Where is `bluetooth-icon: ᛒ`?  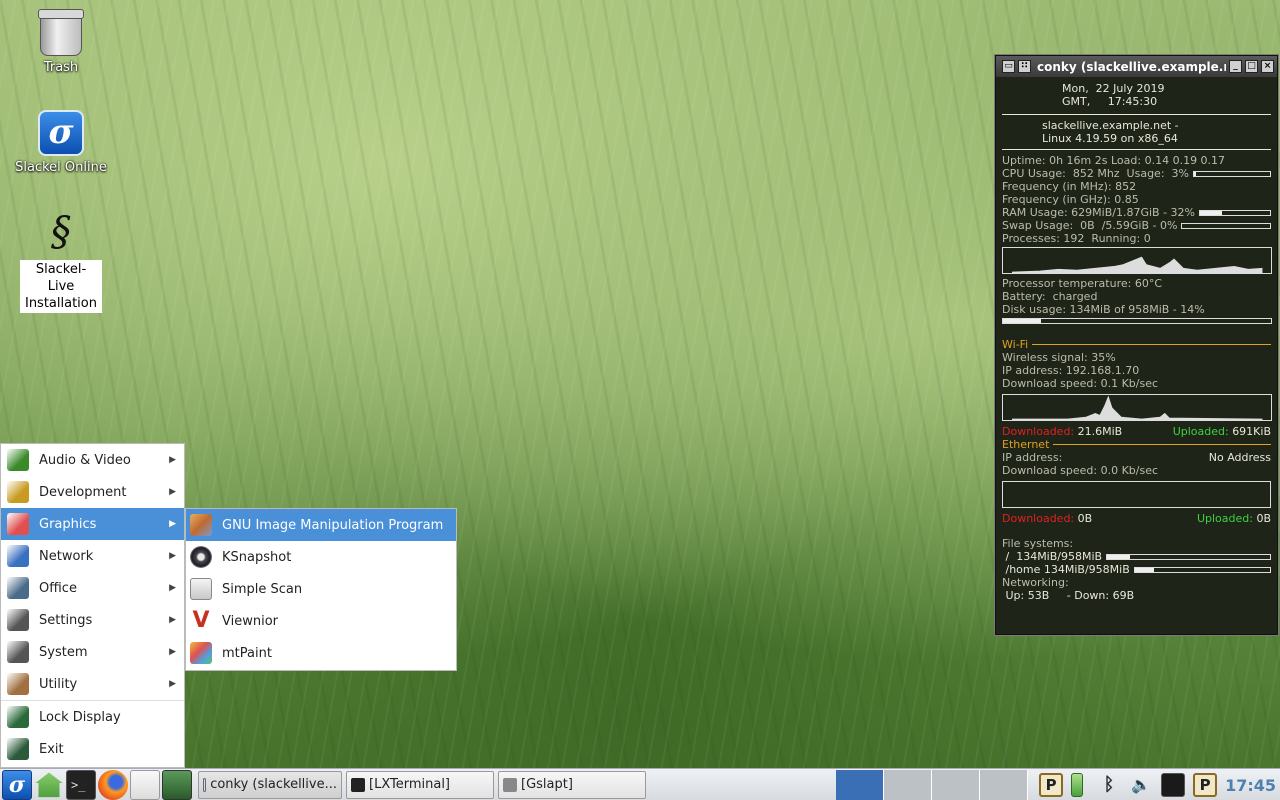
bluetooth-icon: ᛒ is located at coordinates (1109, 785).